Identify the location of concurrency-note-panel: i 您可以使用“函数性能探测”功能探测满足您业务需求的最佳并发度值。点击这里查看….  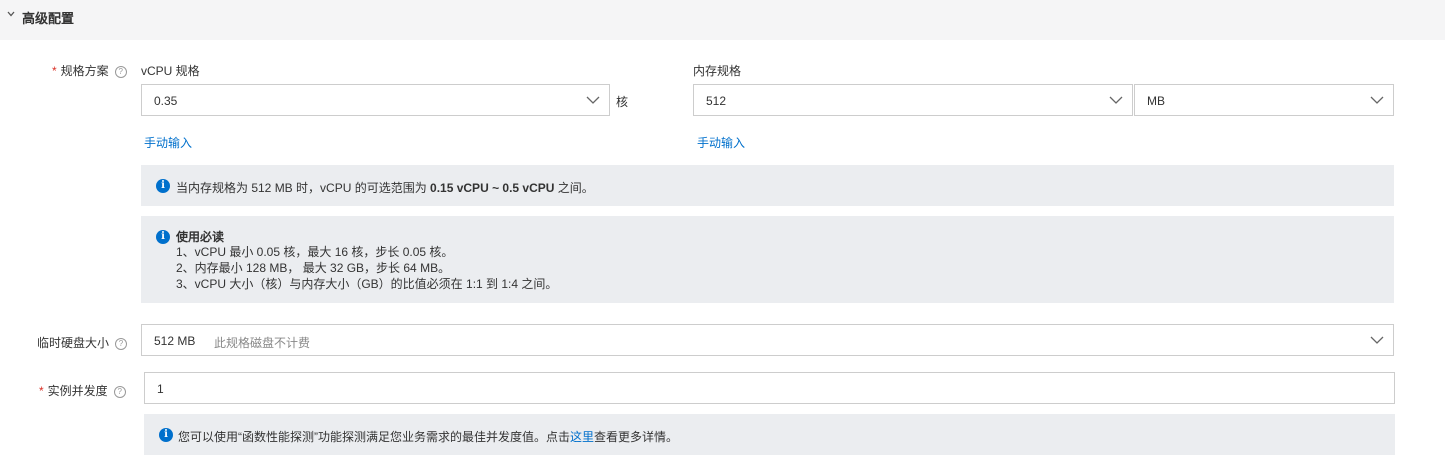
(769, 434).